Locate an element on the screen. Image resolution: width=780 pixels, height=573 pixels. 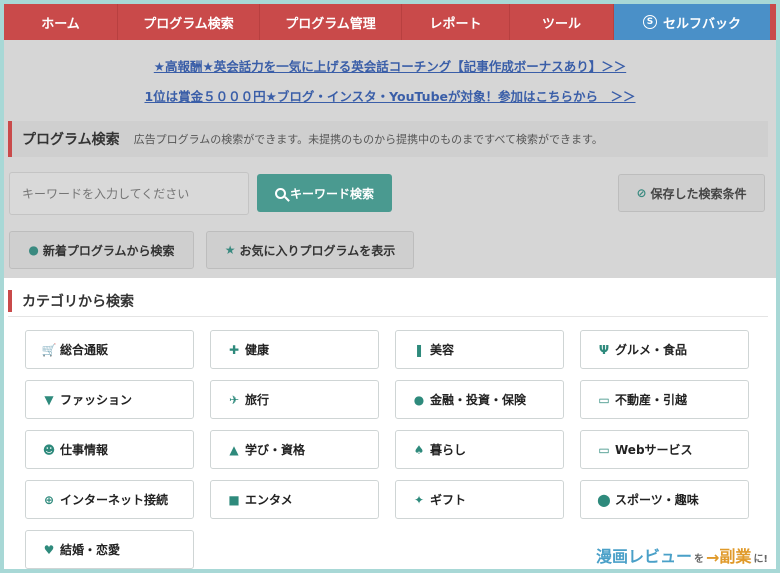
keyword-search-input is located at coordinates (129, 193).